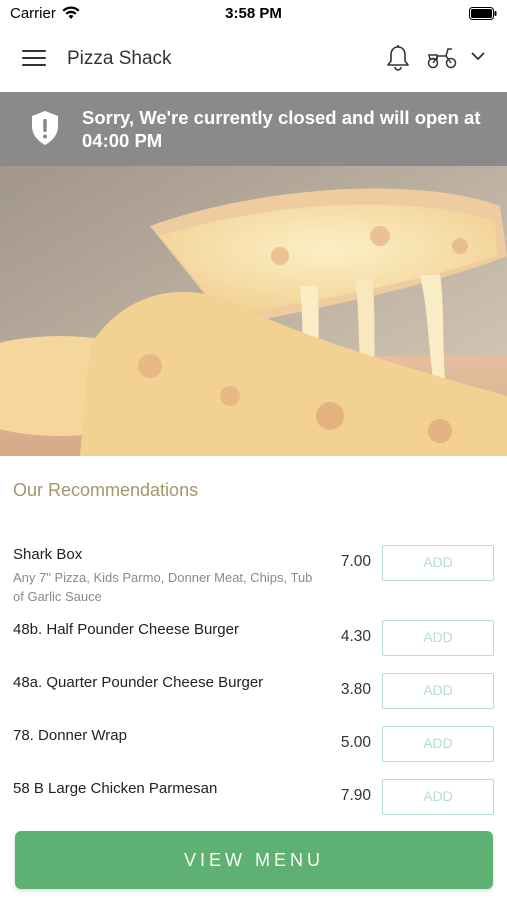 This screenshot has height=900, width=507. What do you see at coordinates (355, 795) in the screenshot?
I see `item-price: 7.90` at bounding box center [355, 795].